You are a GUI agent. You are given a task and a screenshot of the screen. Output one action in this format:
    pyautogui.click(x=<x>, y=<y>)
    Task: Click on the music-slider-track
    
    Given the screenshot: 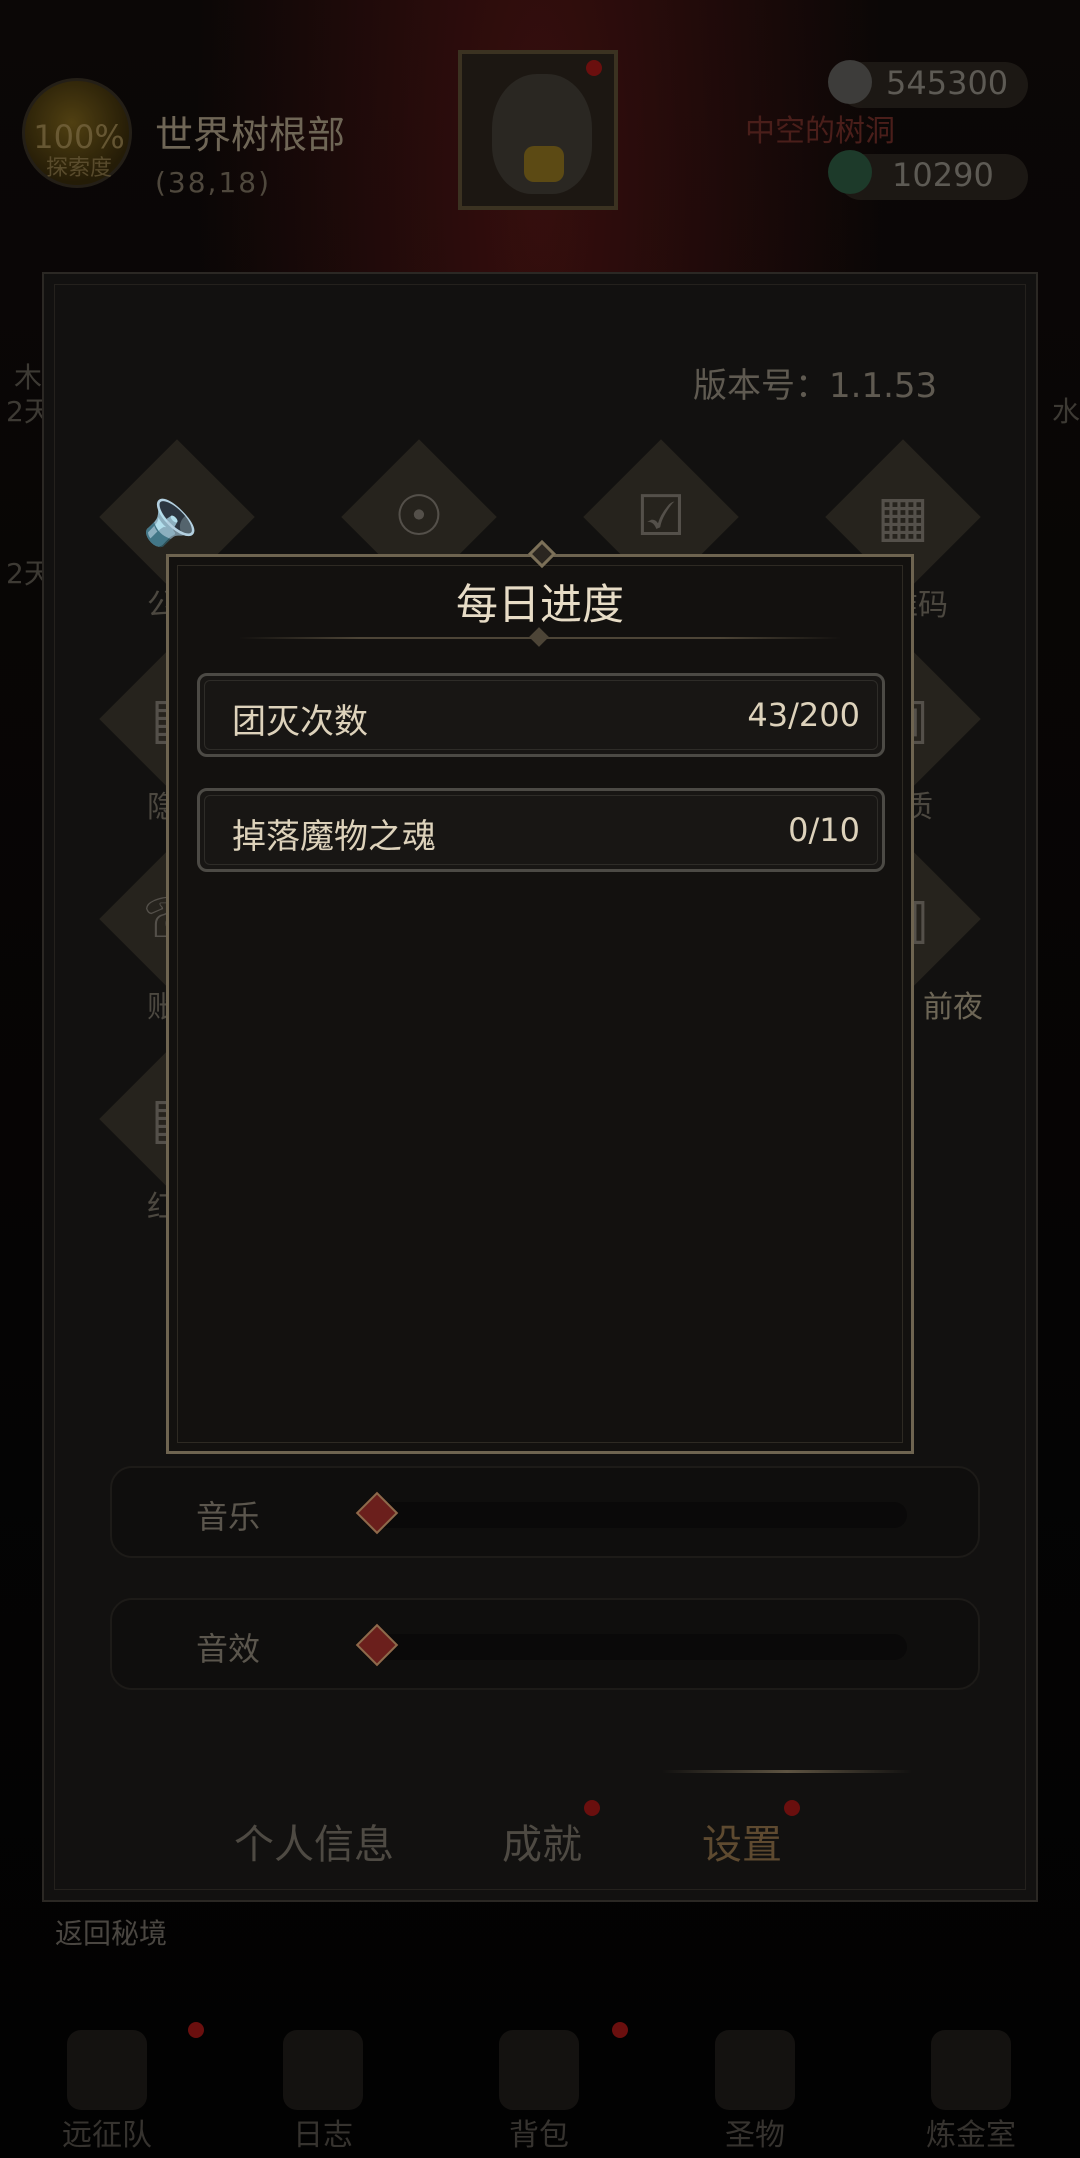 What is the action you would take?
    pyautogui.click(x=639, y=1515)
    